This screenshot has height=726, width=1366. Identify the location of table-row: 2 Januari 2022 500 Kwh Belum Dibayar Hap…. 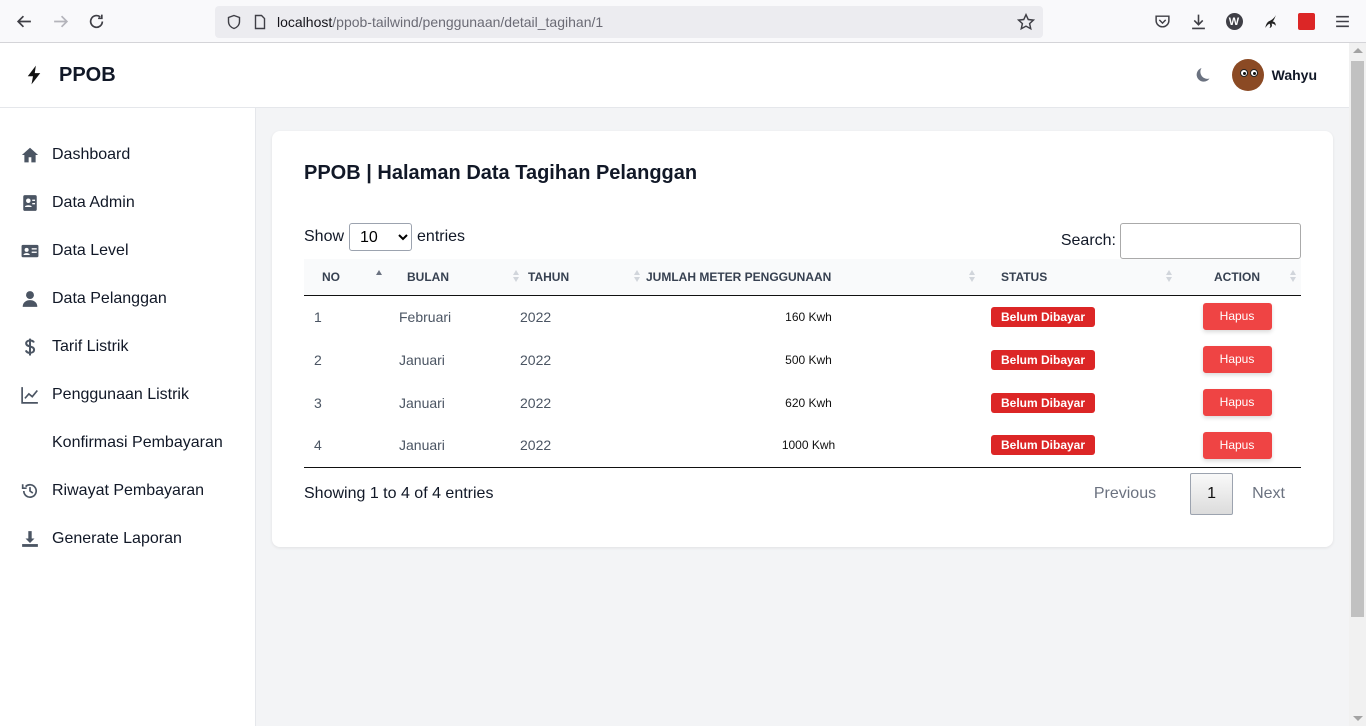
(802, 359).